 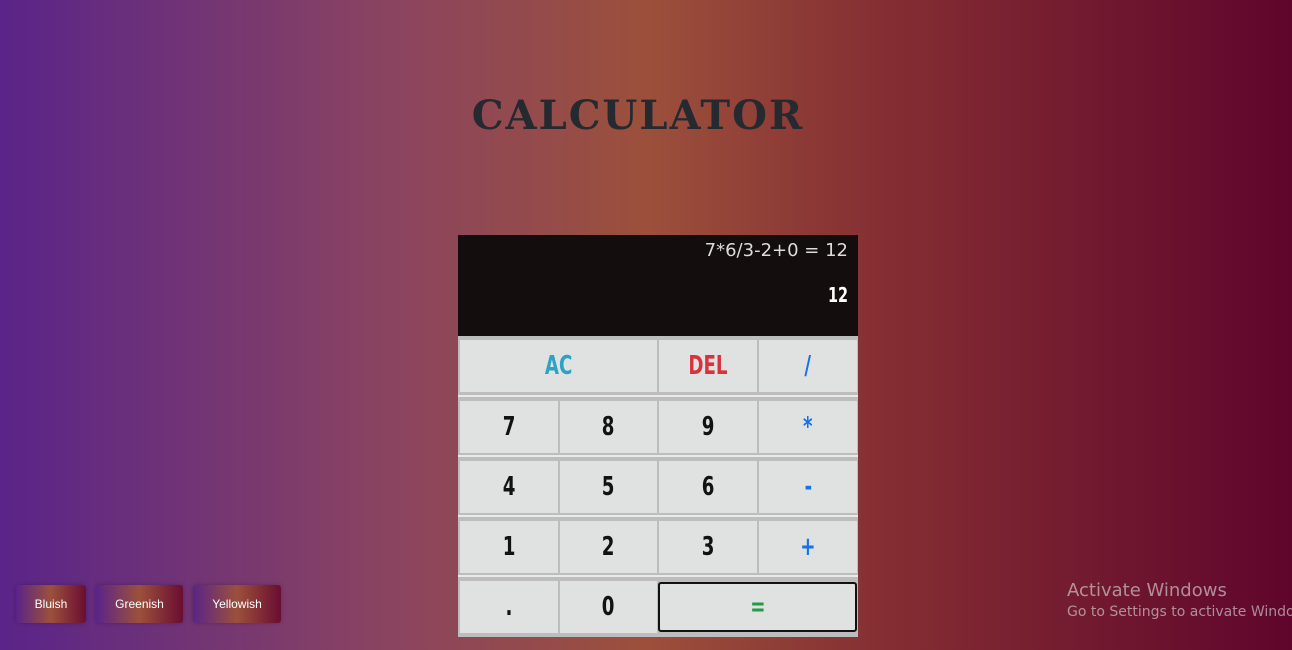 I want to click on digit-4-button: 4, so click(x=509, y=487).